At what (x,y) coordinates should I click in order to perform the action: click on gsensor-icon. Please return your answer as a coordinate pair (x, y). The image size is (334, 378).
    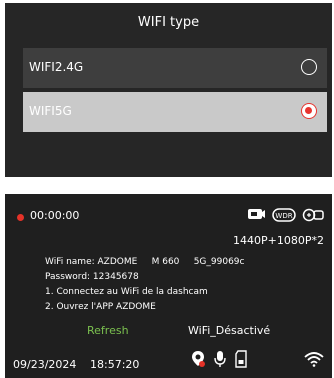
    Looking at the image, I should click on (313, 216).